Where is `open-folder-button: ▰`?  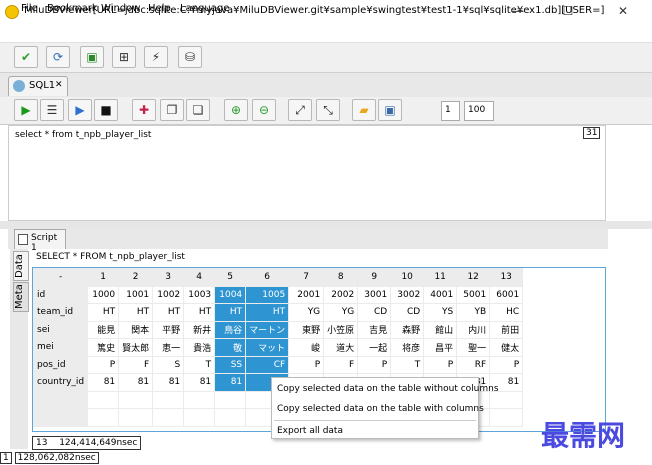 open-folder-button: ▰ is located at coordinates (364, 110).